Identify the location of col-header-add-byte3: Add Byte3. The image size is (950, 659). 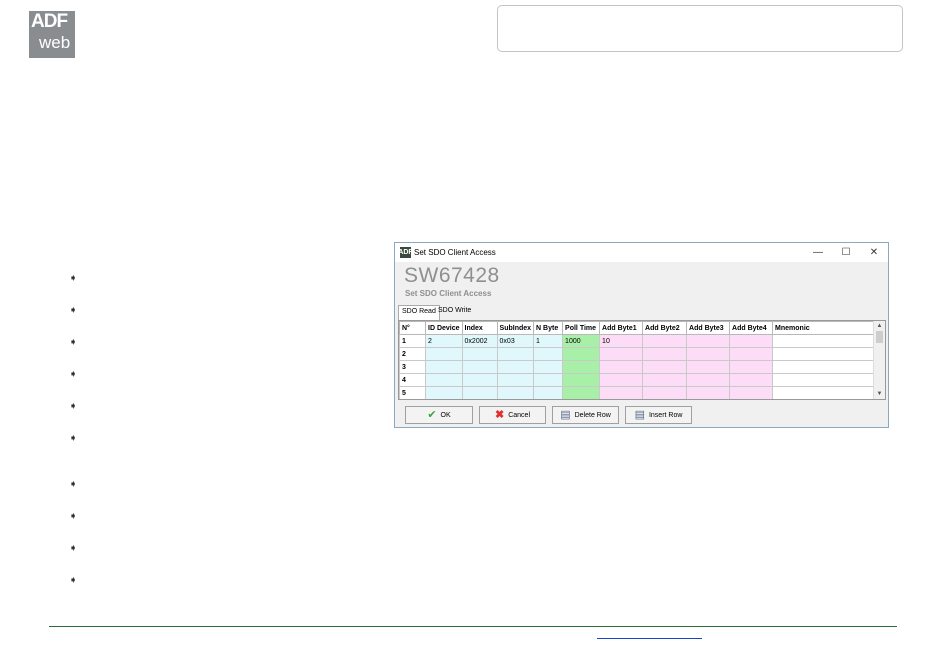
(708, 328).